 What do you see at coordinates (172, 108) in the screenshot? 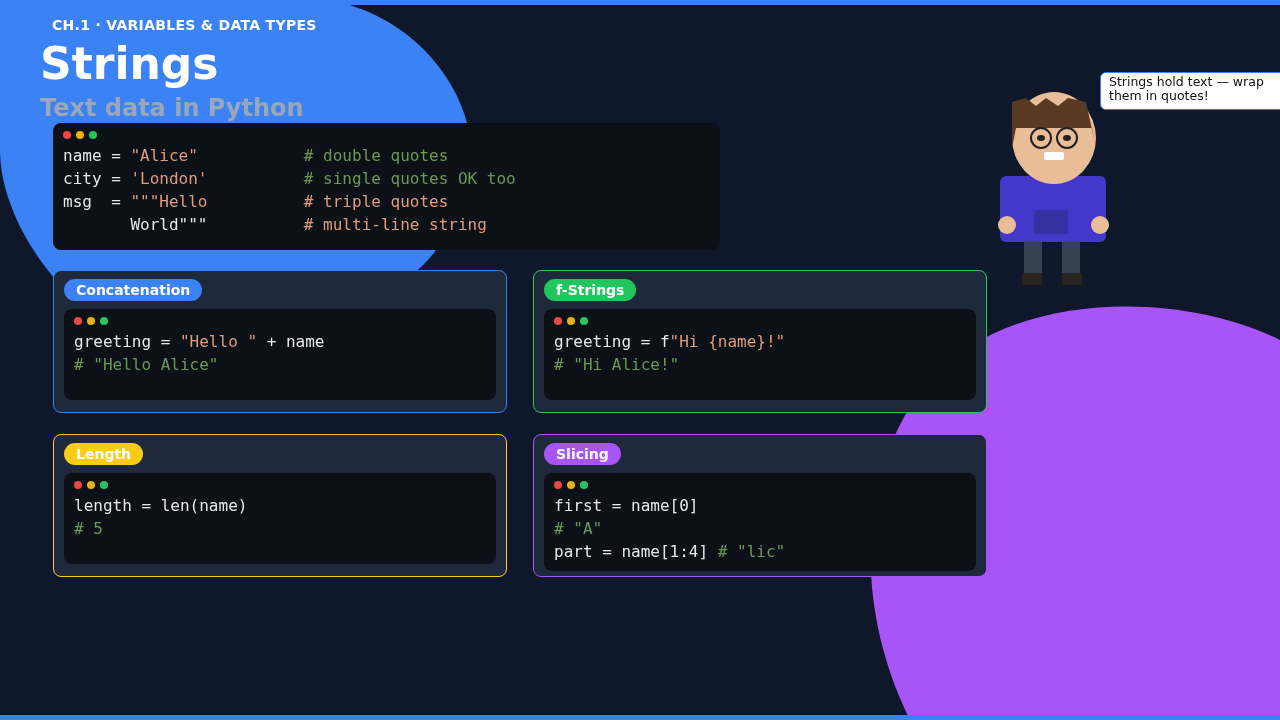
I see `slide-subtitle: Text data in Python` at bounding box center [172, 108].